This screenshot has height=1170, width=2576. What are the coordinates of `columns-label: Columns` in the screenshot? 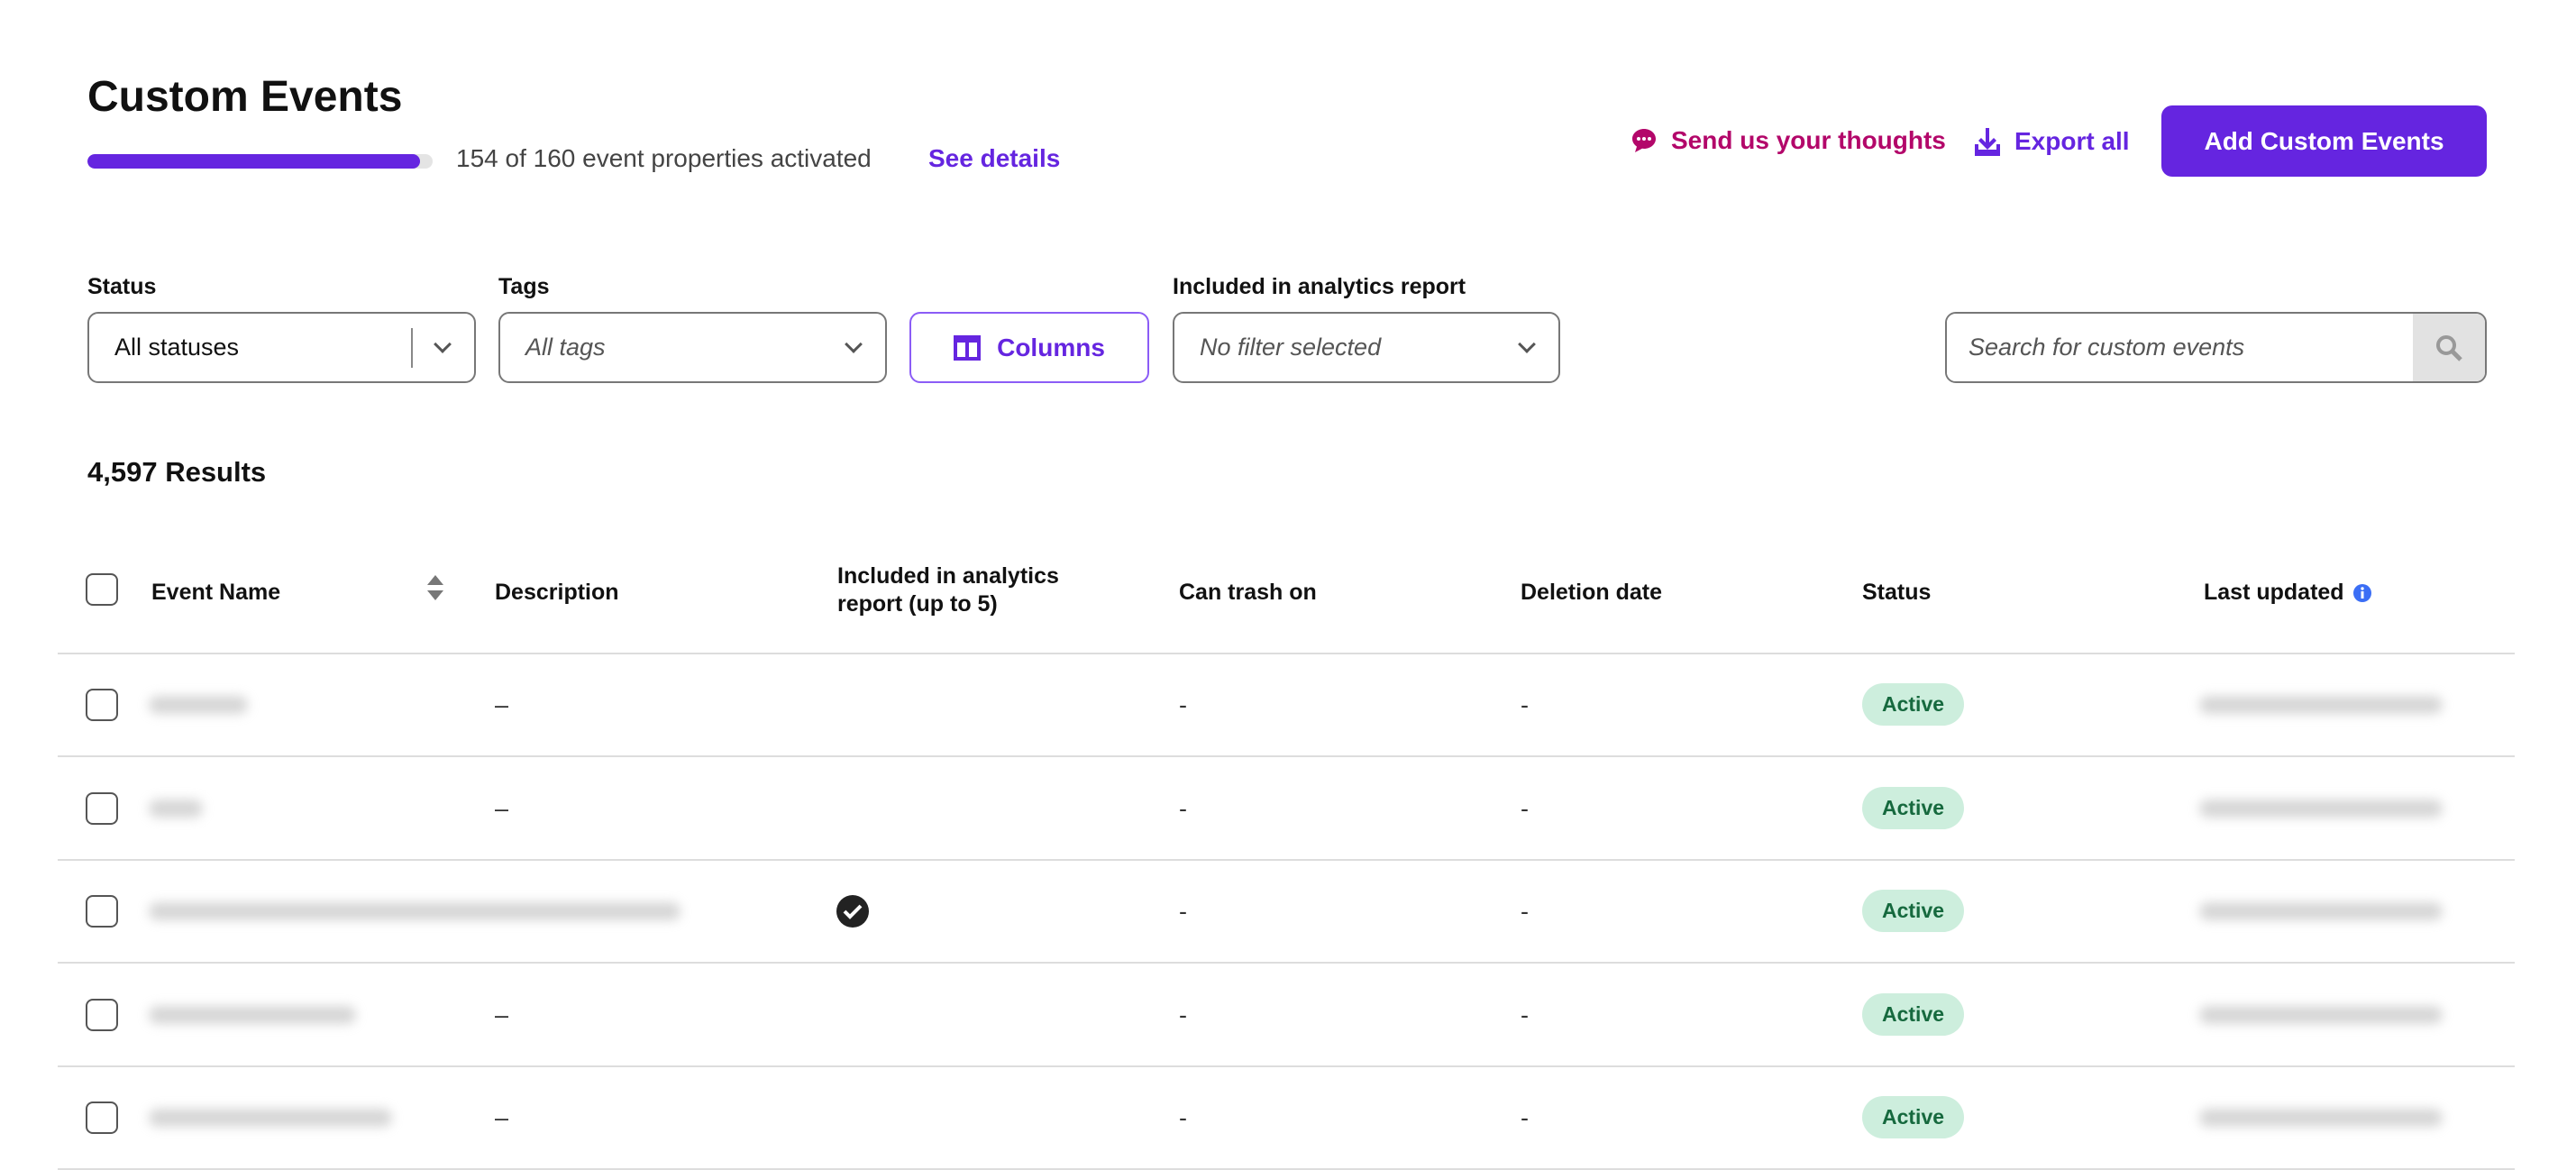 It's located at (1051, 347).